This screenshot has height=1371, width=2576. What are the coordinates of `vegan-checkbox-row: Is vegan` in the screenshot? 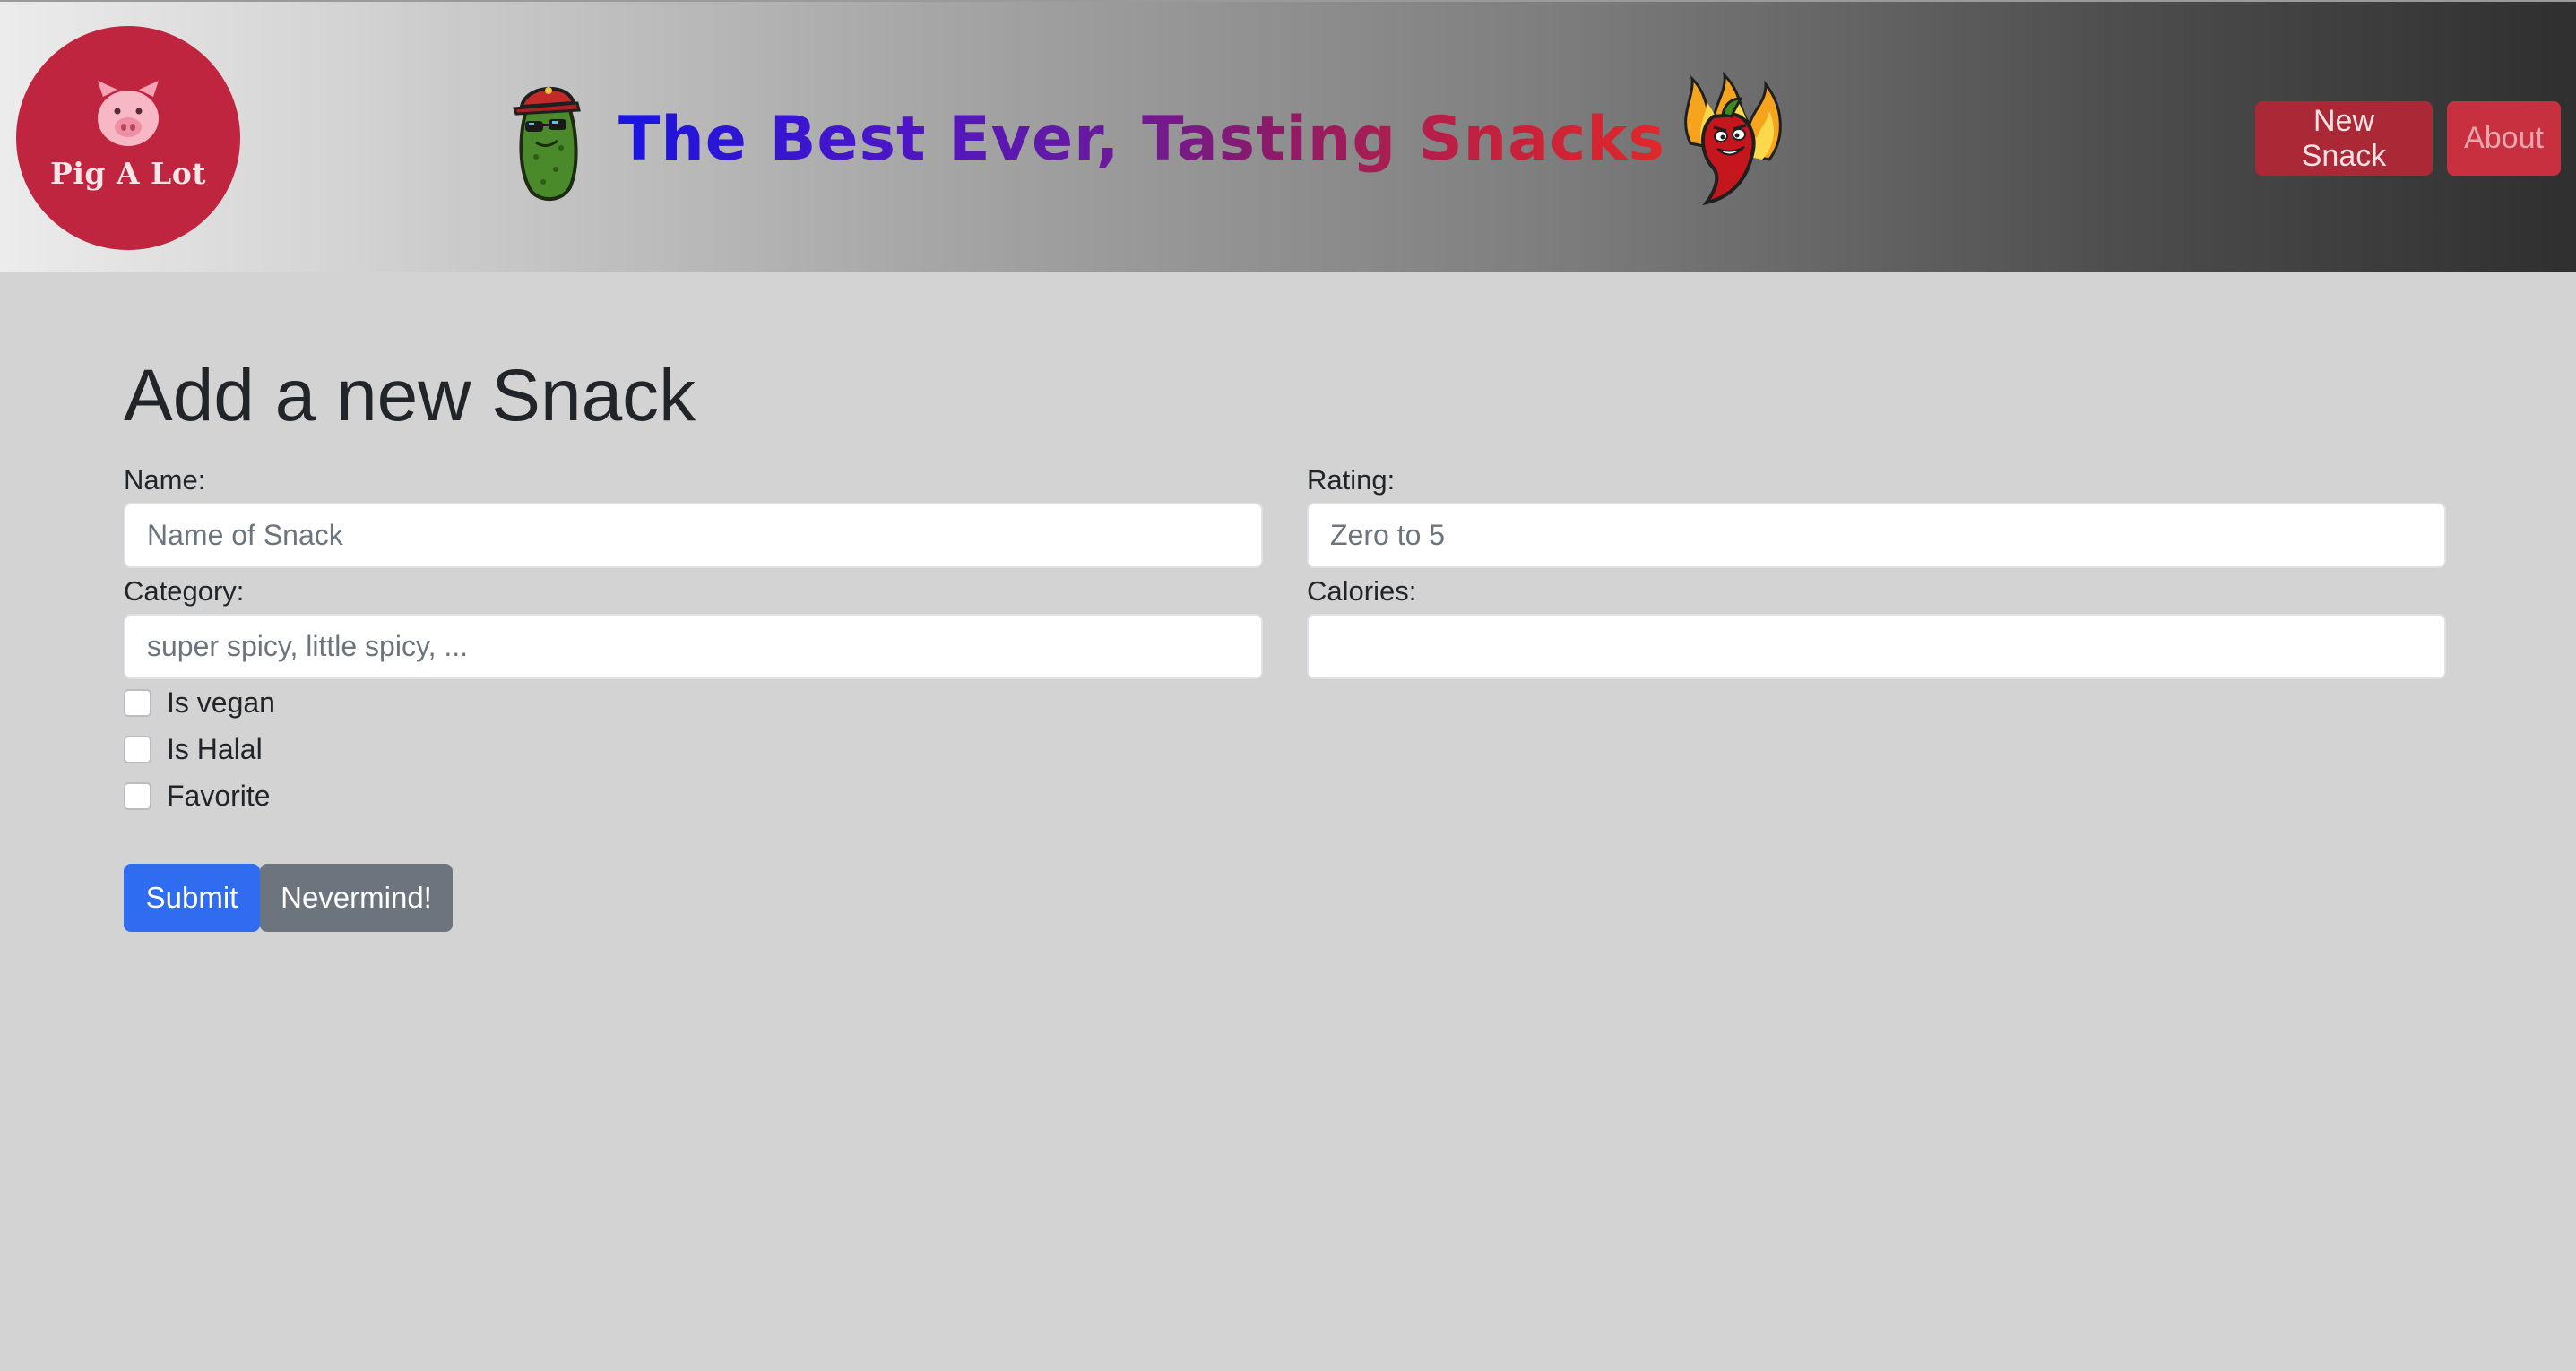 It's located at (199, 702).